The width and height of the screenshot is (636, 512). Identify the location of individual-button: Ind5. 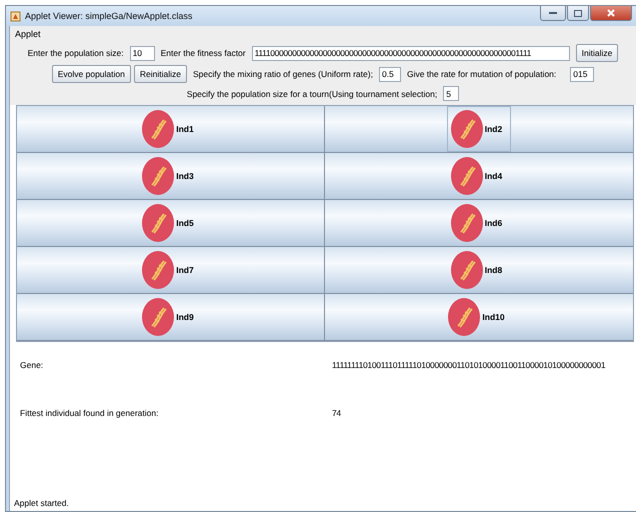
(171, 223).